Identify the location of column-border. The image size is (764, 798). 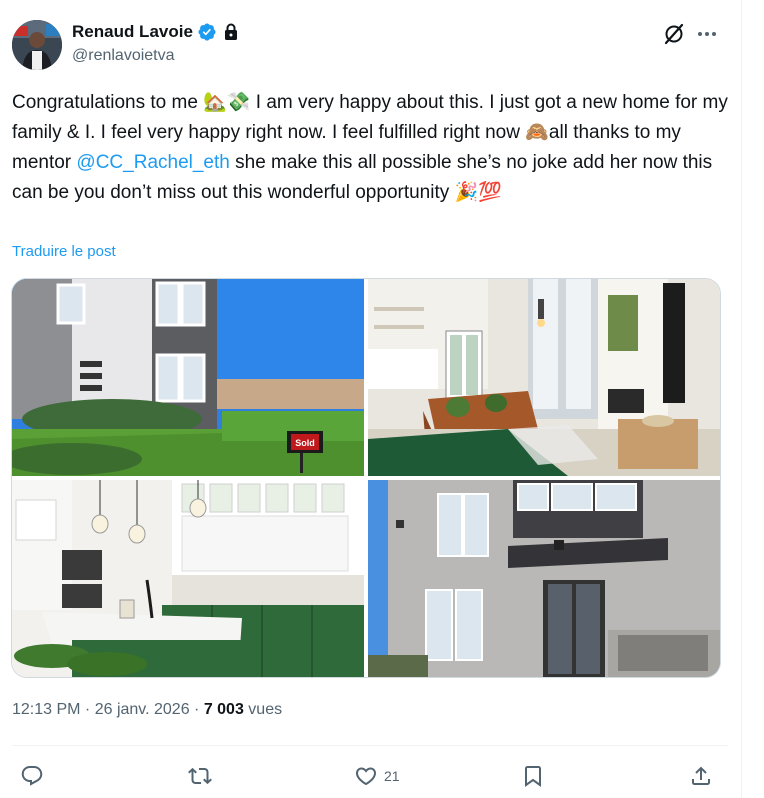
(741, 399).